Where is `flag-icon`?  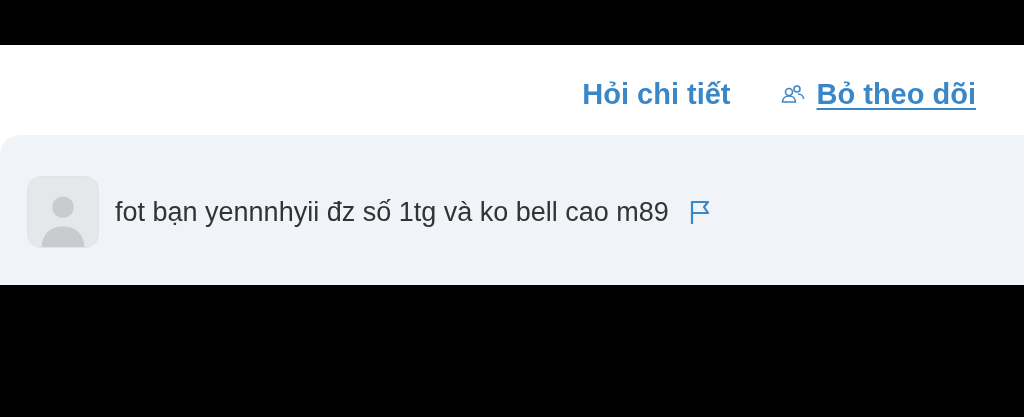
flag-icon is located at coordinates (699, 212).